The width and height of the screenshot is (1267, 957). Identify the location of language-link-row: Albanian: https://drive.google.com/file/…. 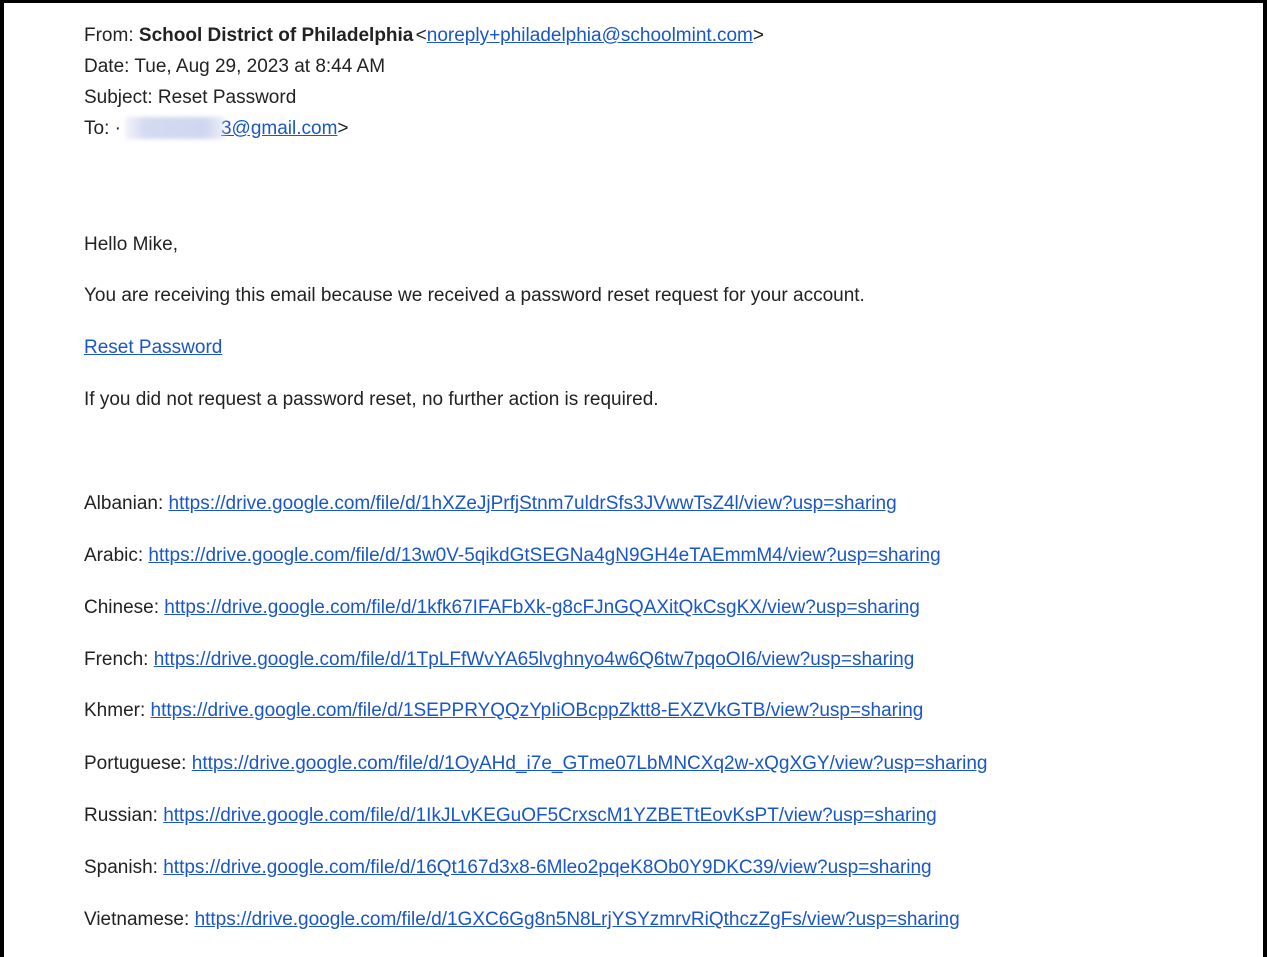
(490, 504).